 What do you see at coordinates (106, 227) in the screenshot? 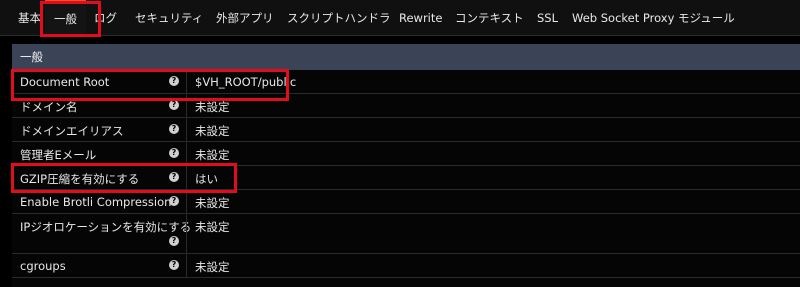
I see `setting-label: IPジオロケーションを有効にする` at bounding box center [106, 227].